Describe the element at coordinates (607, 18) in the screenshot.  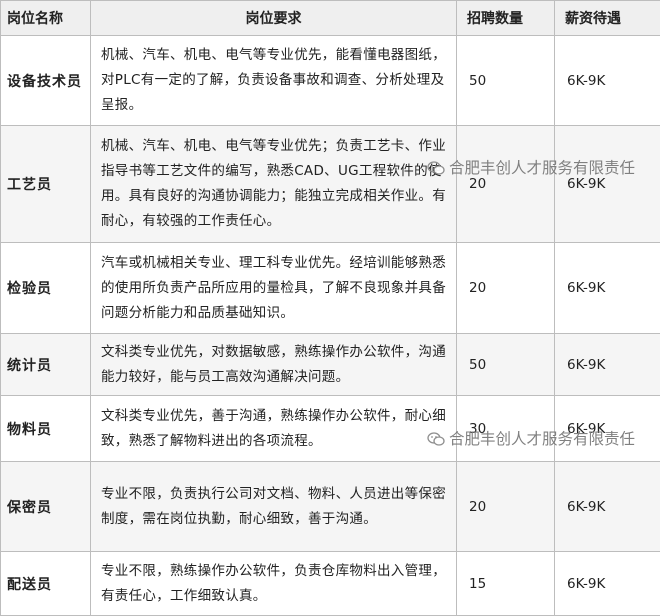
I see `header-salary: 薪资待遇` at that location.